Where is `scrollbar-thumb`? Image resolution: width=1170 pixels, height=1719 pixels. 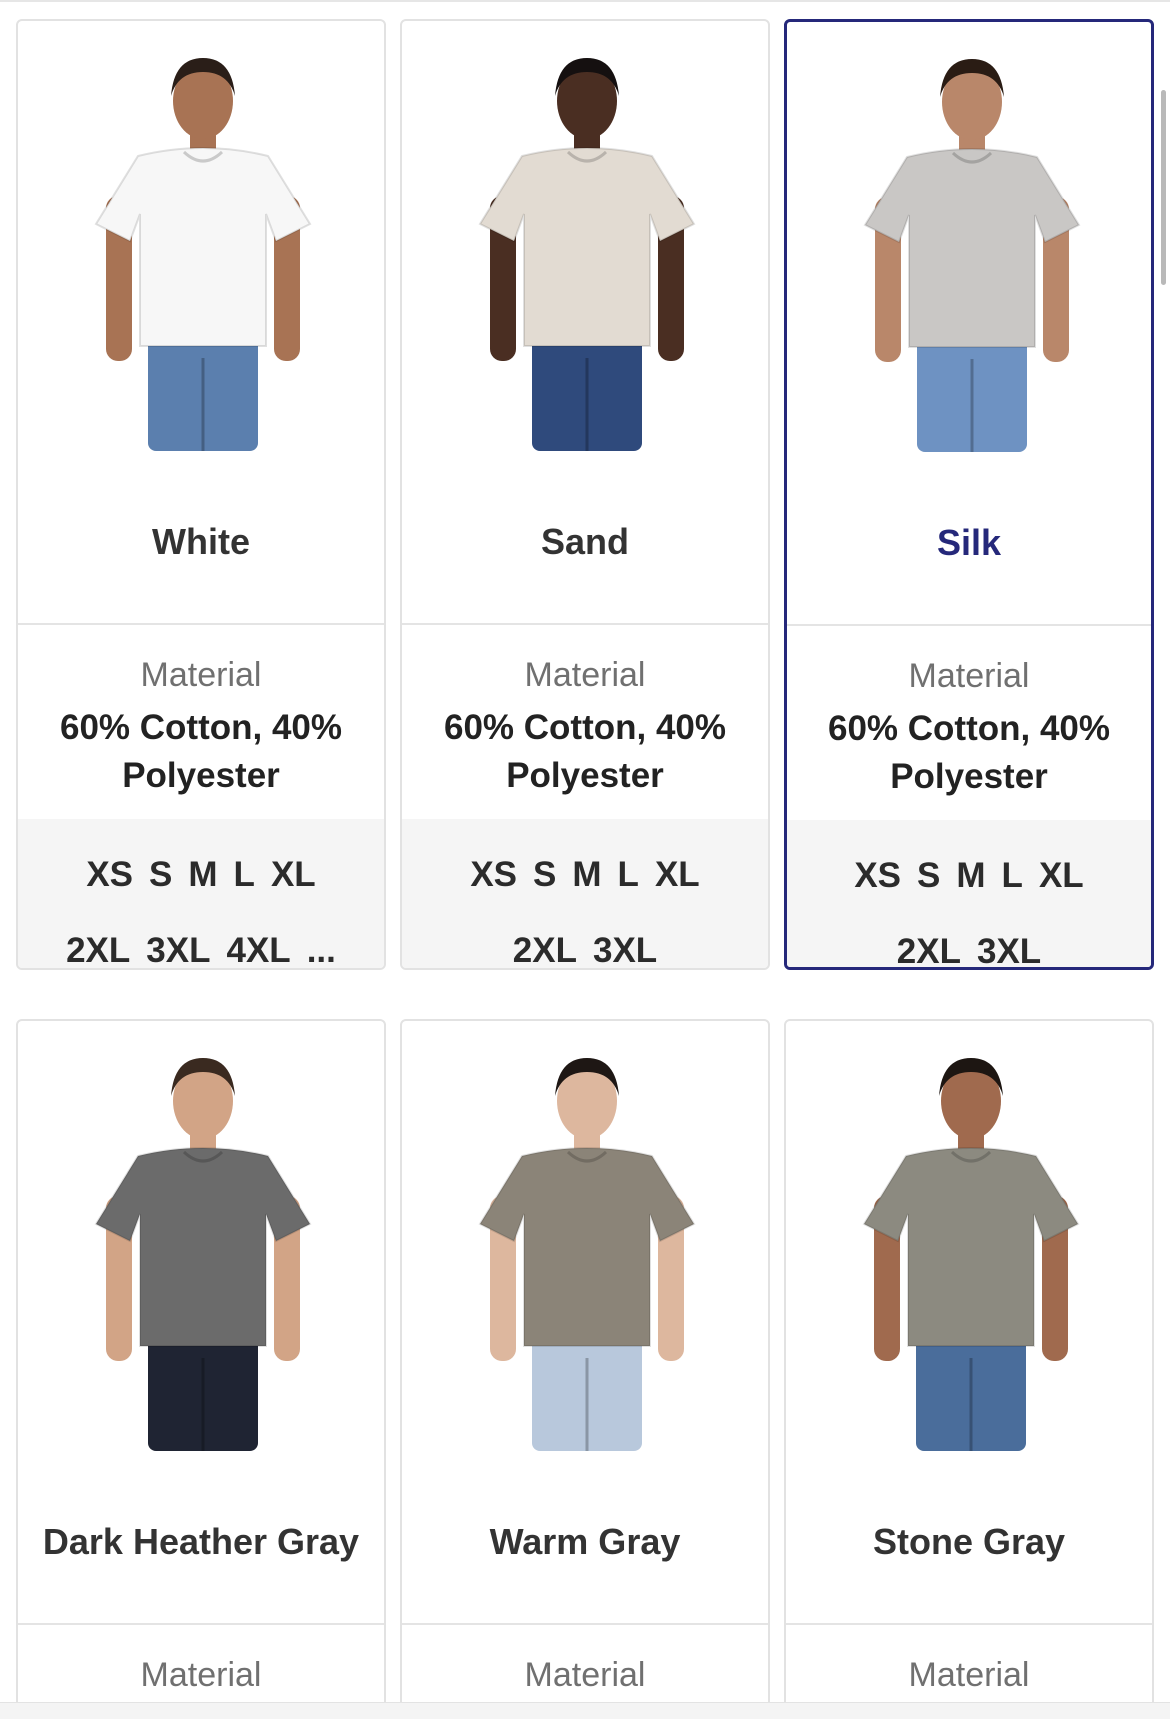
scrollbar-thumb is located at coordinates (1163, 187).